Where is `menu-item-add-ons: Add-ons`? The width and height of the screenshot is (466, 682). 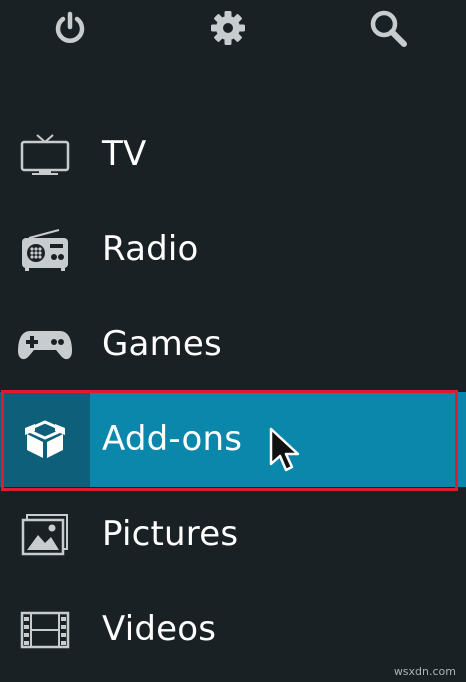 menu-item-add-ons: Add-ons is located at coordinates (233, 439).